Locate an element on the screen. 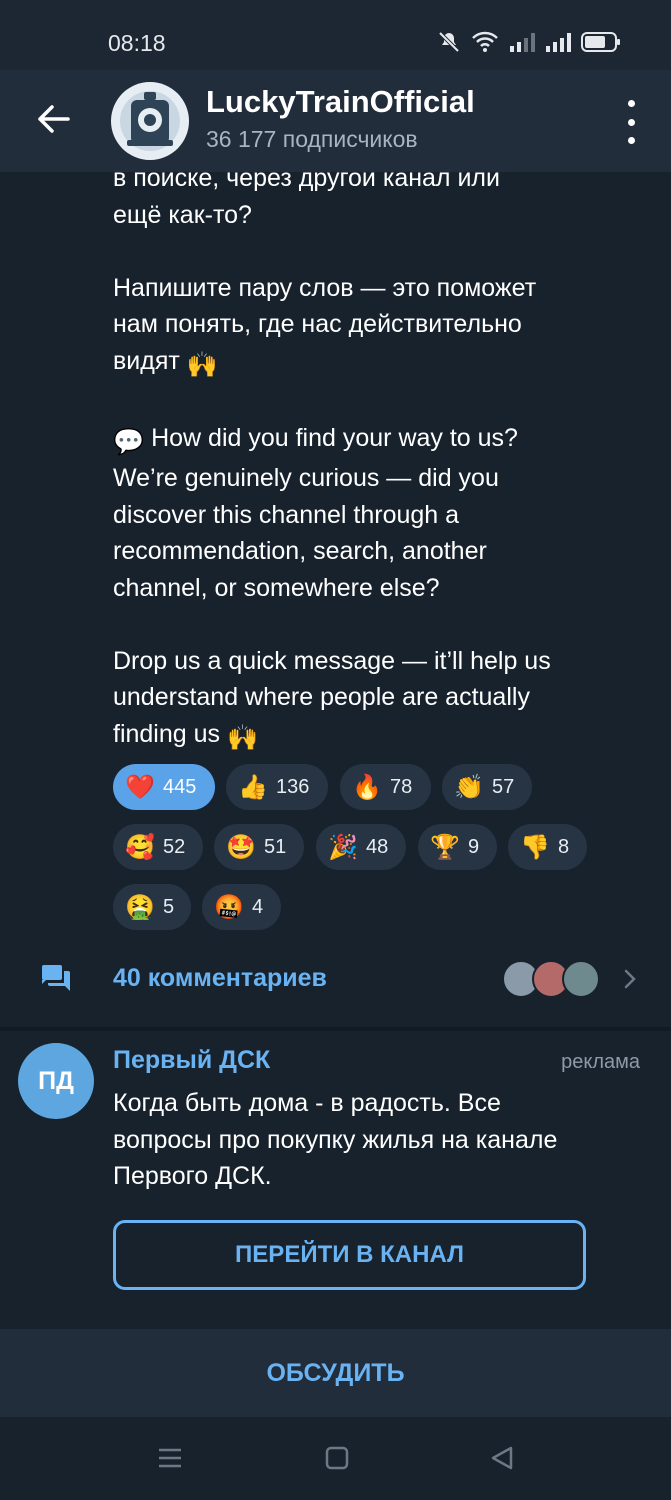  speech-balloon-icon: 💬 is located at coordinates (129, 441).